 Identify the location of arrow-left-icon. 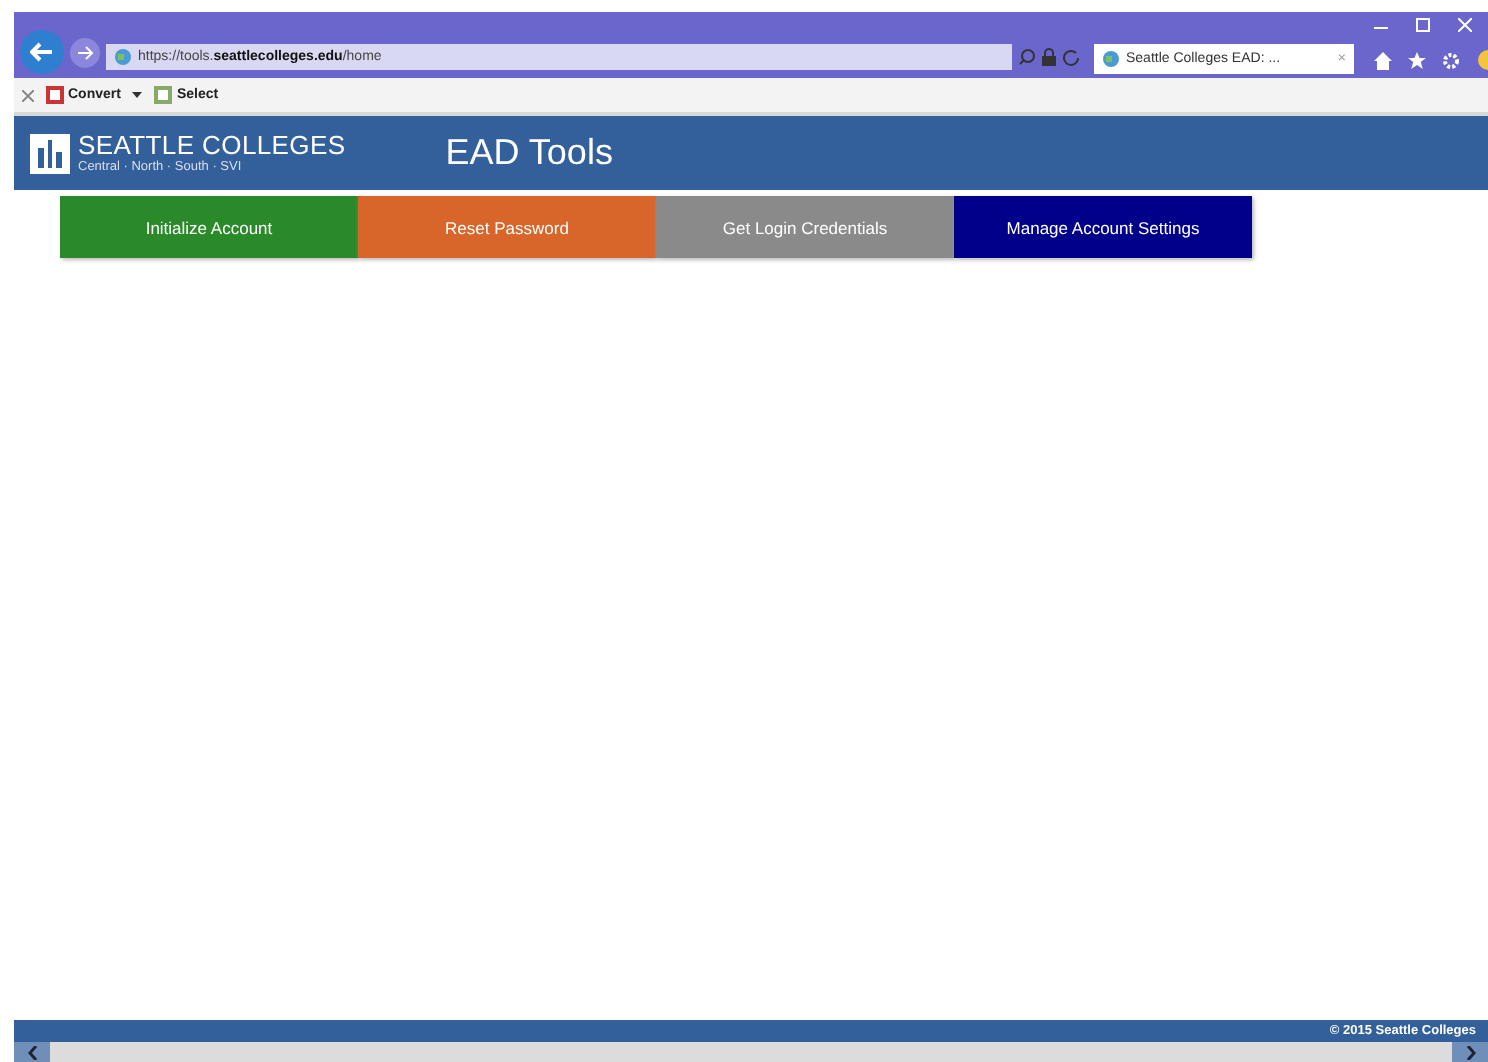
(42, 52).